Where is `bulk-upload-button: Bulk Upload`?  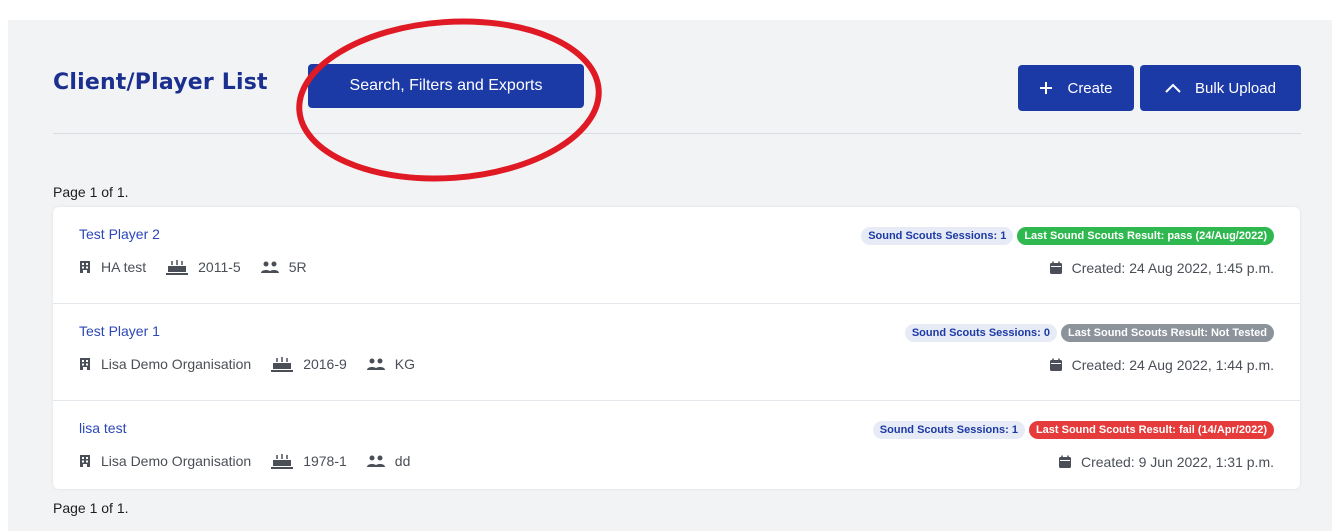
bulk-upload-button: Bulk Upload is located at coordinates (1220, 88).